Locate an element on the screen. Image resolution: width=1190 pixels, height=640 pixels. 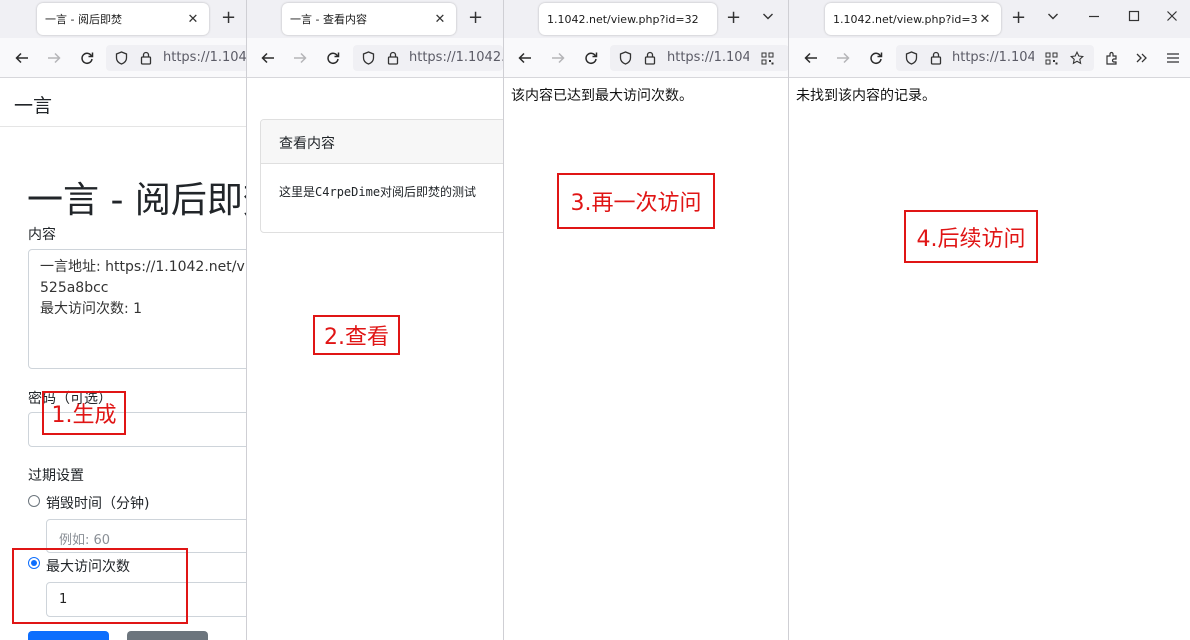
page-title: 一言 - 阅后即焚 is located at coordinates (136, 200).